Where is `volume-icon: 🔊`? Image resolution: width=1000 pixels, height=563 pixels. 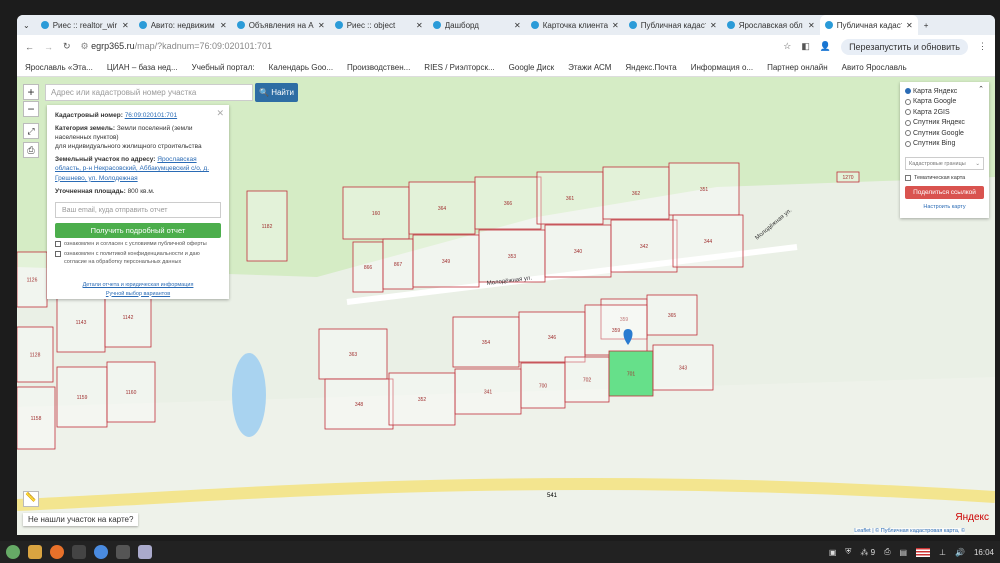
volume-icon: 🔊 is located at coordinates (960, 552).